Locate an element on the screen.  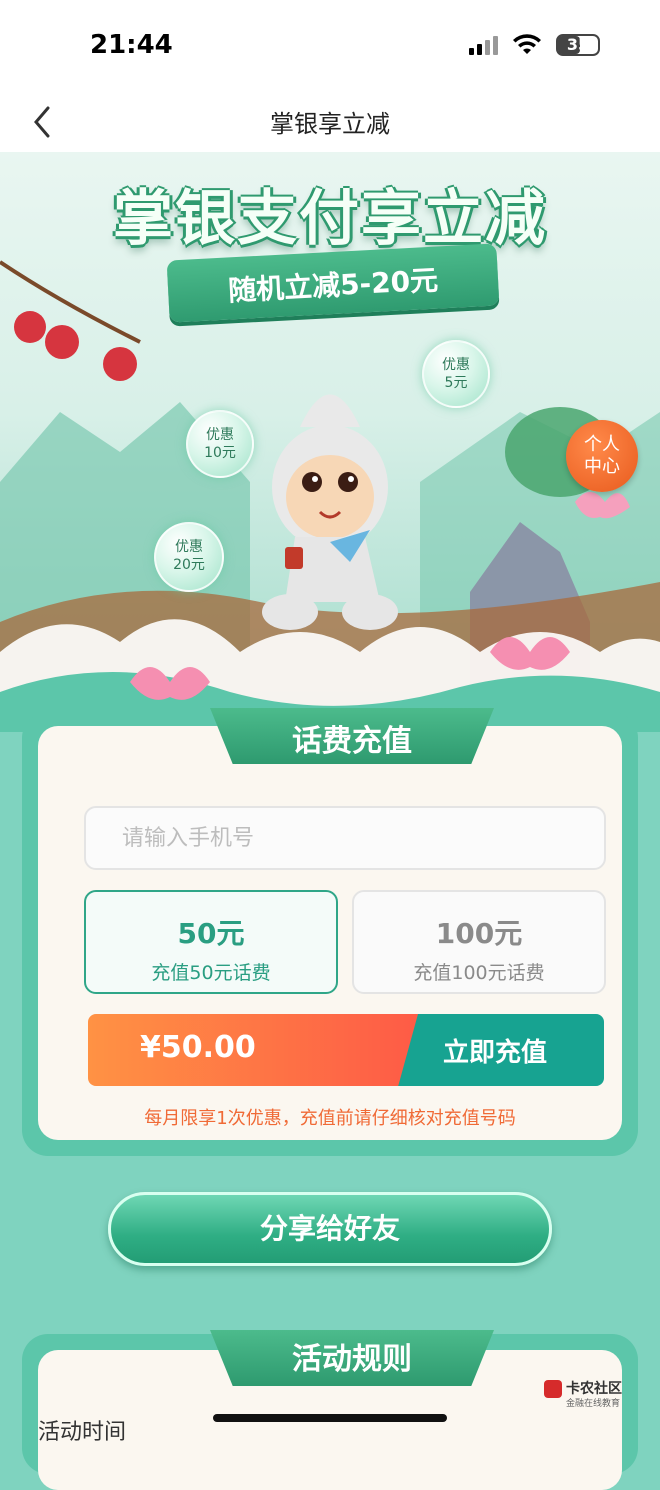
recharge-now-button: 立即充值 is located at coordinates (494, 1050).